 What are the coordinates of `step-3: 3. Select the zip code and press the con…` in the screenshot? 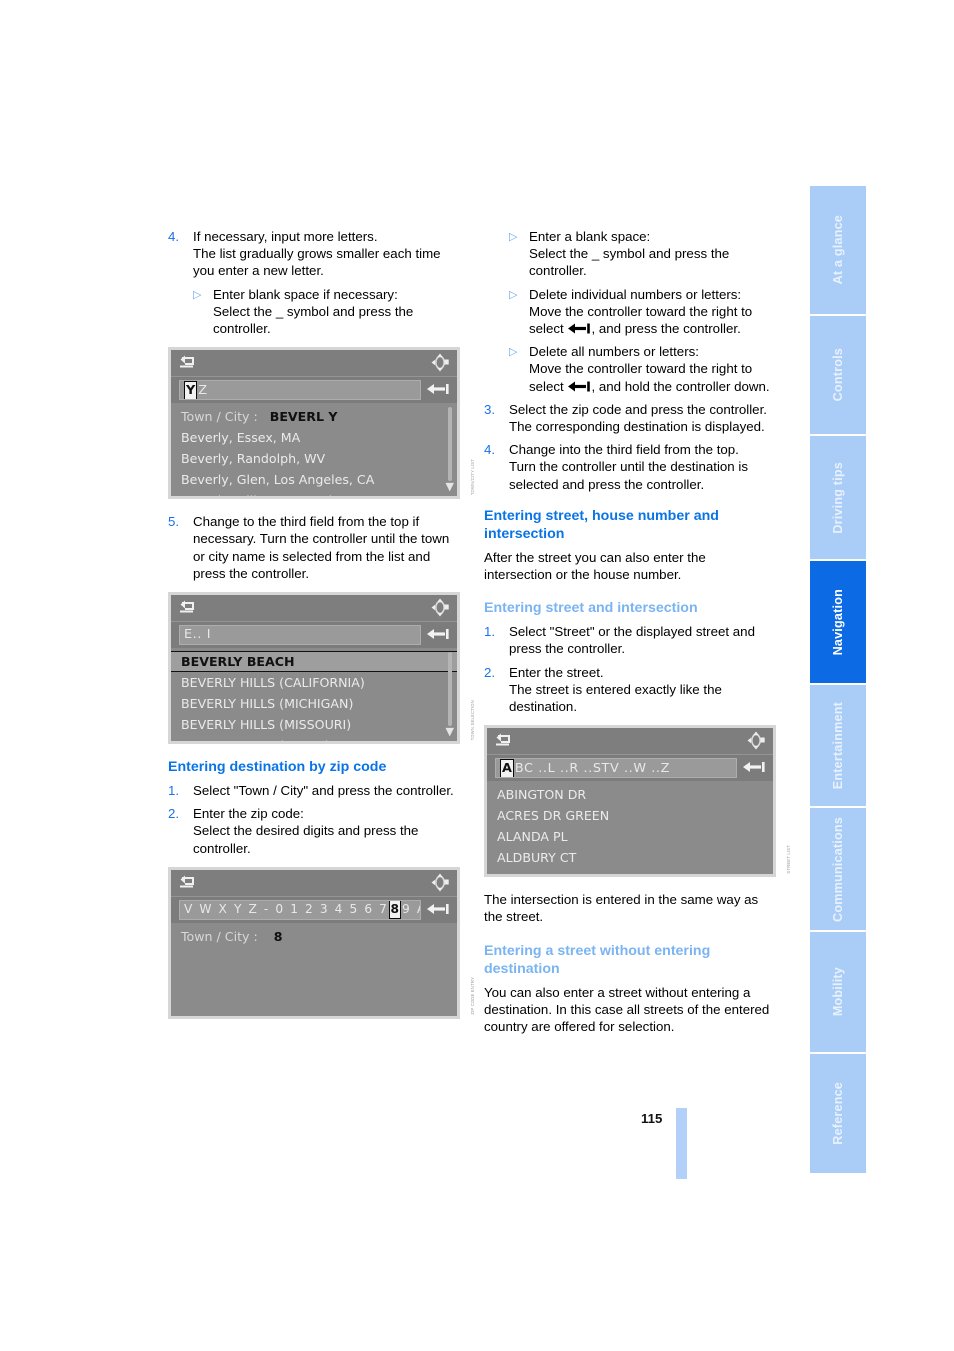 It's located at (630, 418).